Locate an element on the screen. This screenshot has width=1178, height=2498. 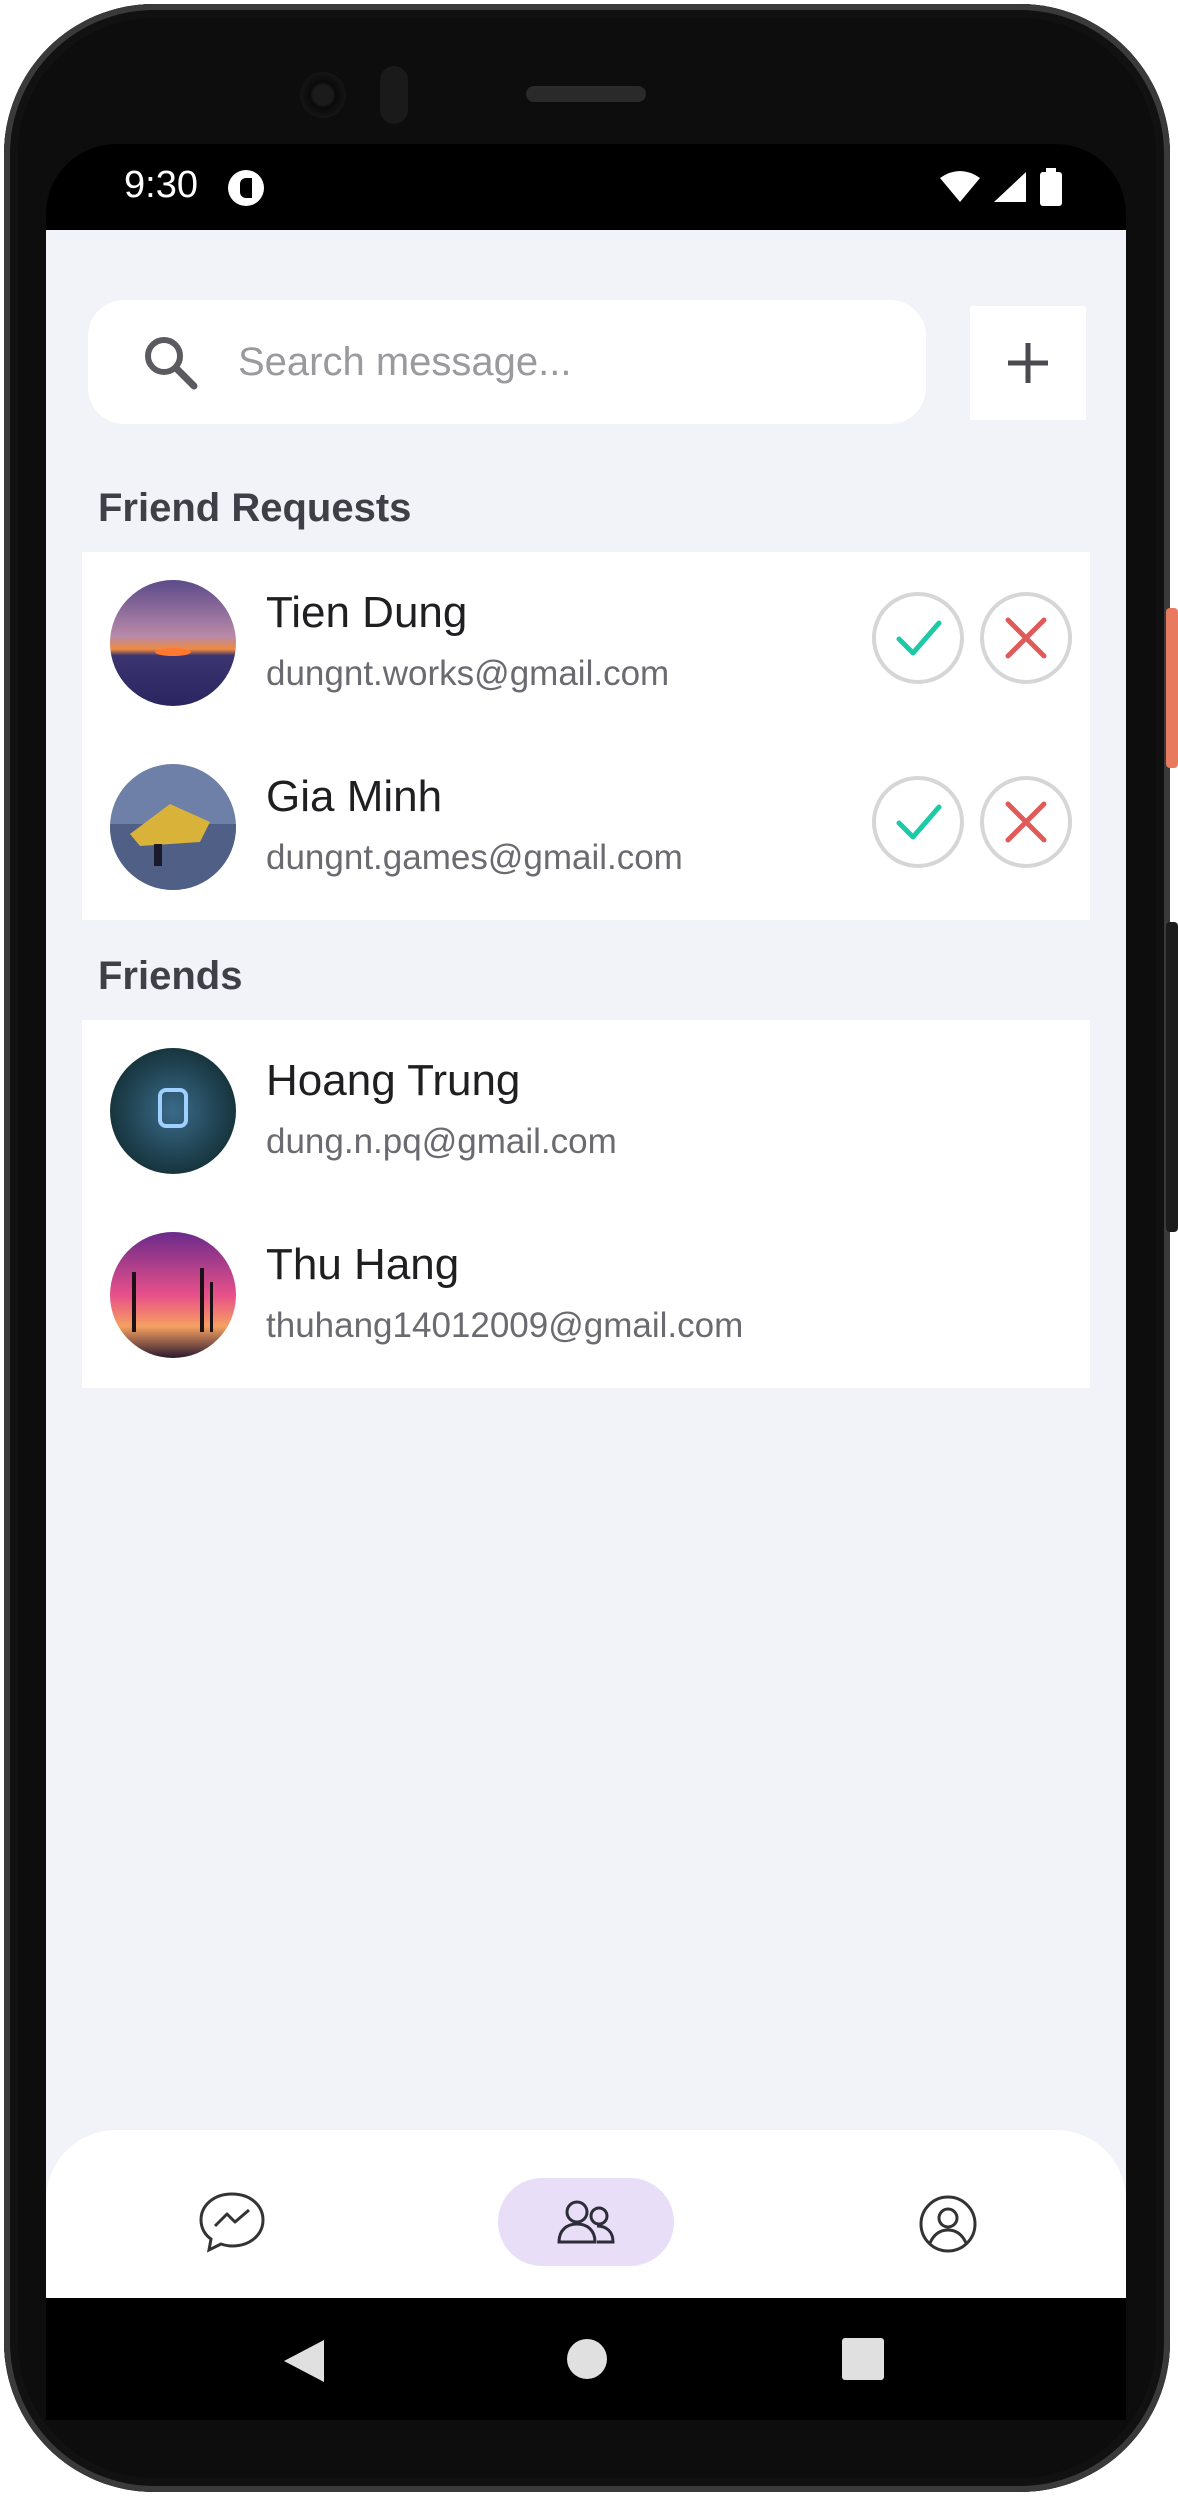
proximity-sensor is located at coordinates (394, 95).